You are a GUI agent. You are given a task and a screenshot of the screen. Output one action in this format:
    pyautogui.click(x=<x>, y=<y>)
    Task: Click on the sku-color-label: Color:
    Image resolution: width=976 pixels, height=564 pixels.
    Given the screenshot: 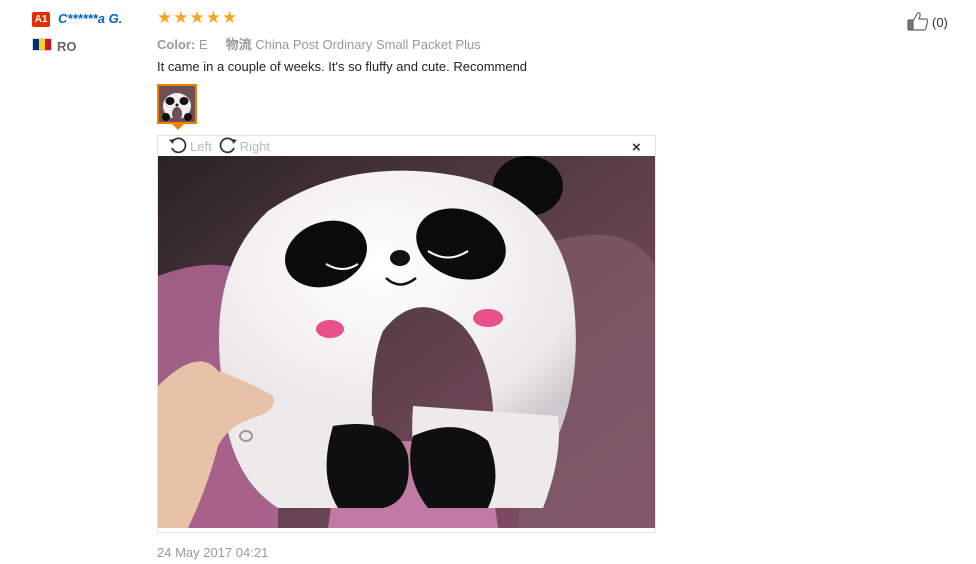 What is the action you would take?
    pyautogui.click(x=176, y=44)
    